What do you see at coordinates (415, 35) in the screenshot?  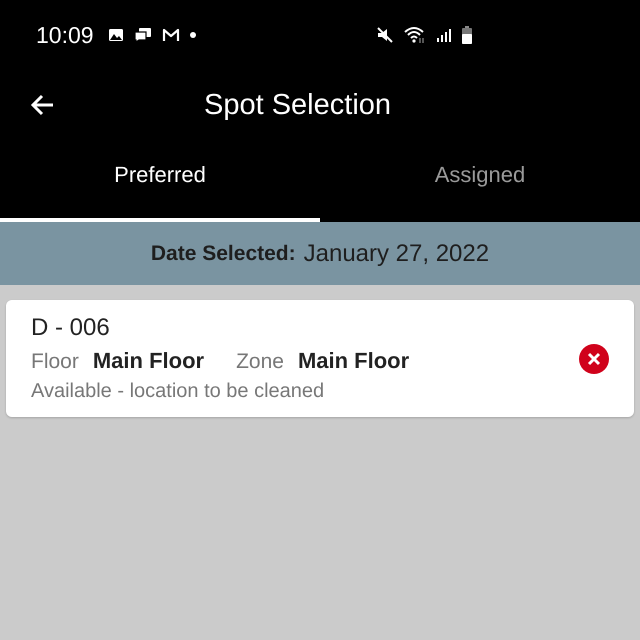 I see `wifi-icon` at bounding box center [415, 35].